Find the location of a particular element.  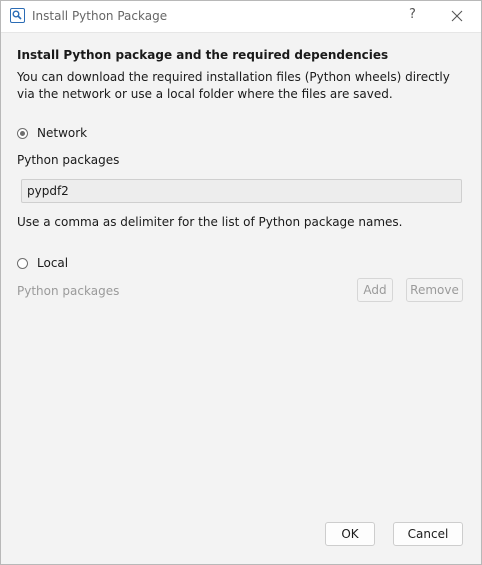

network-radio-option: Network is located at coordinates (52, 133).